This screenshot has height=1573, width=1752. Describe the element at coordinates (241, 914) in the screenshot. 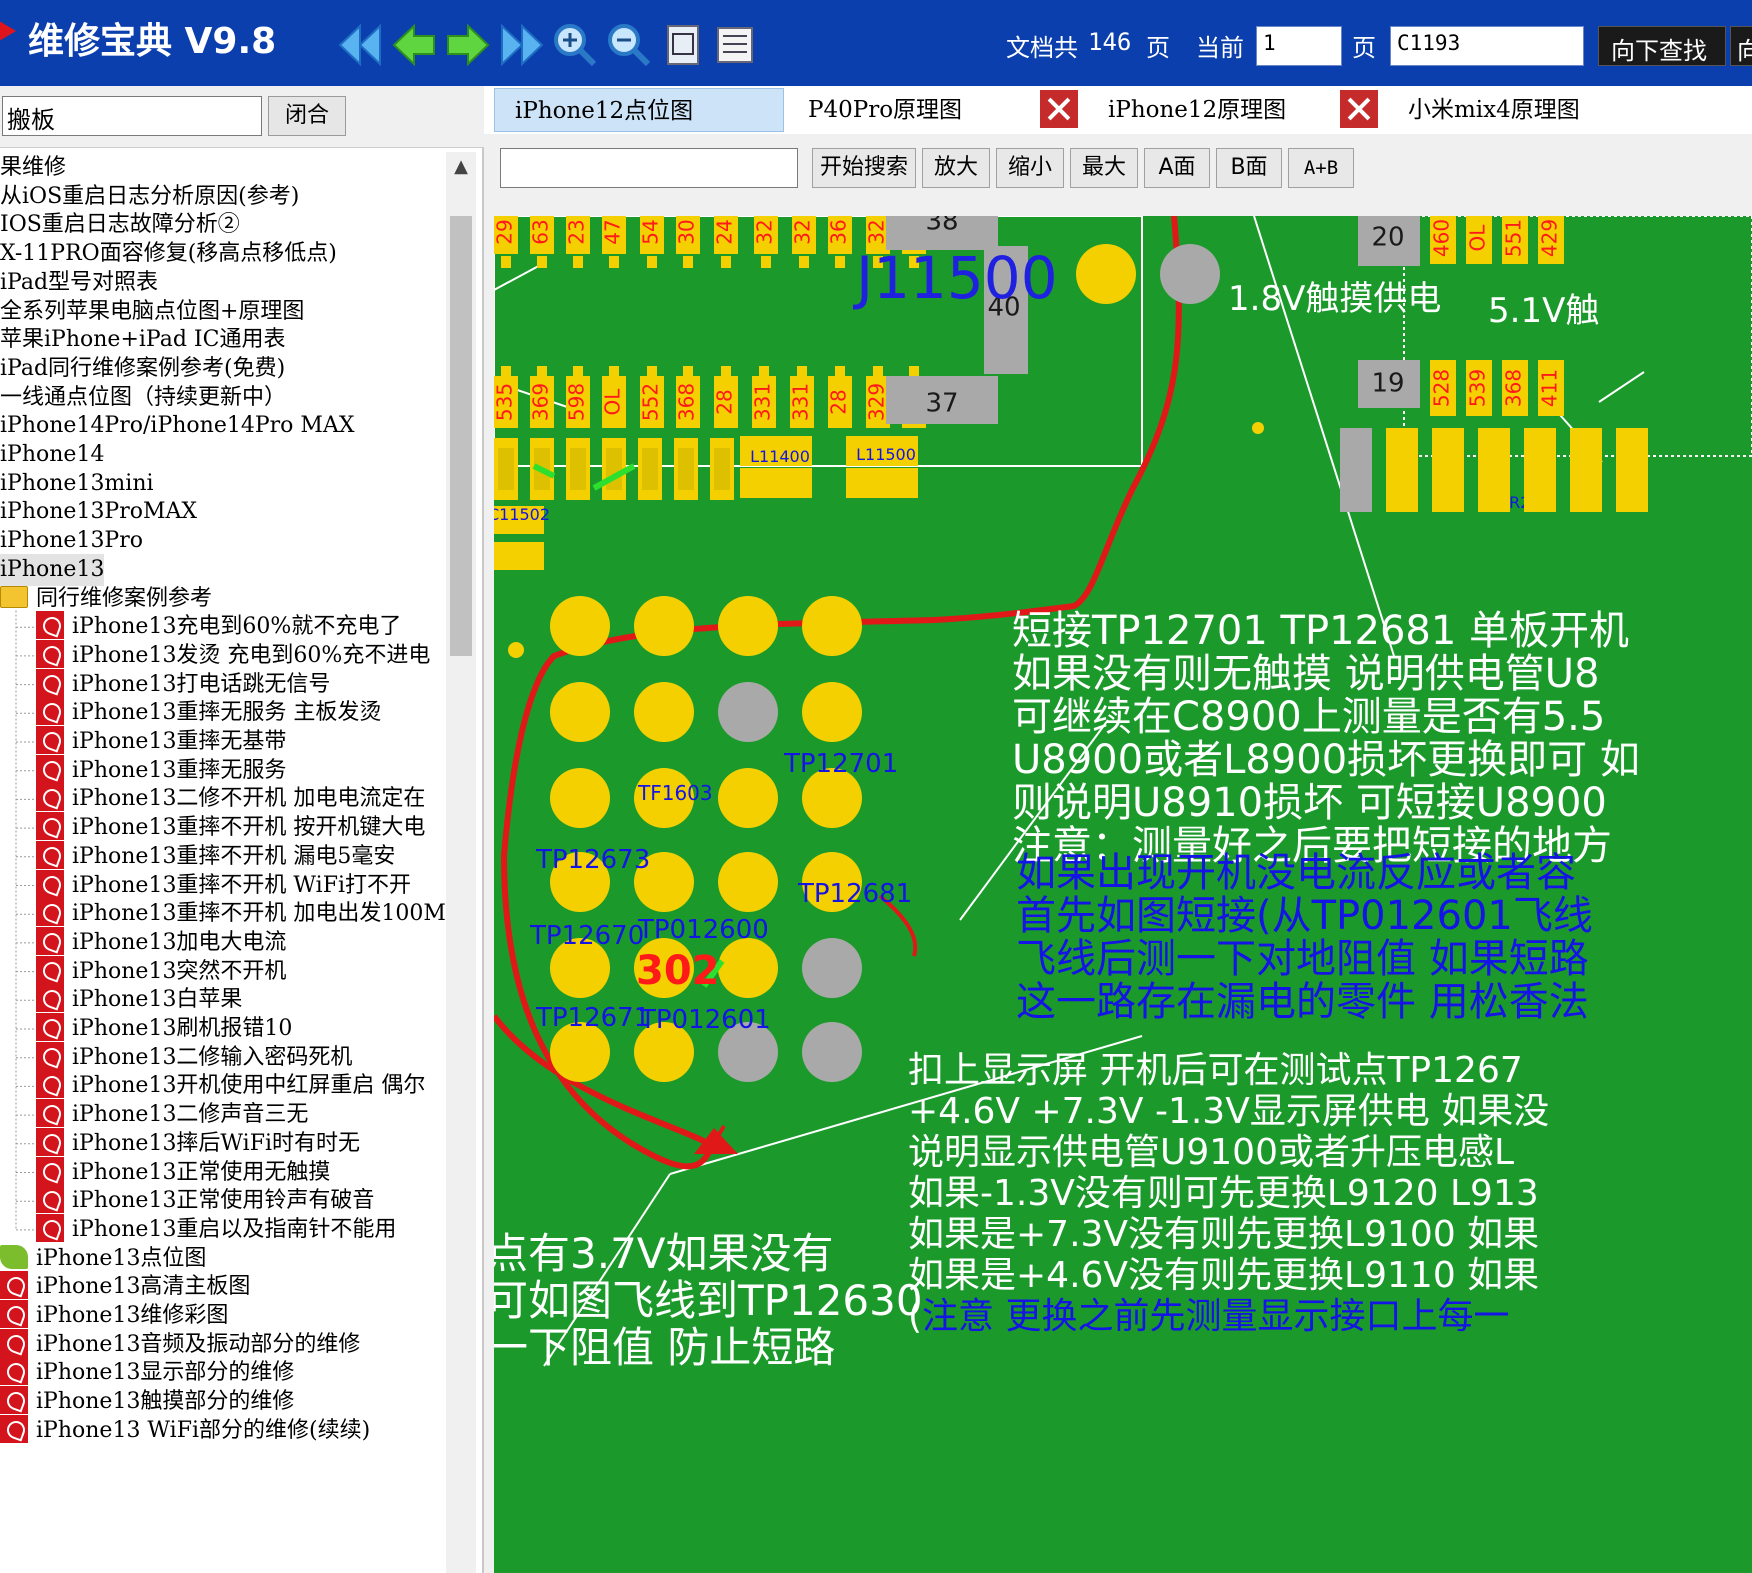

I see `tree-item: iPhone13重摔不开机 加电出发100M` at that location.